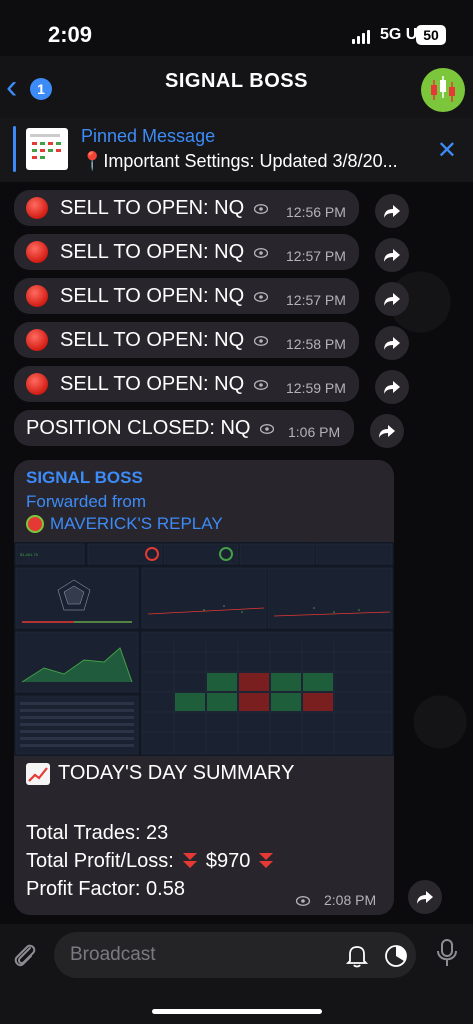 Image resolution: width=473 pixels, height=1024 pixels. I want to click on summary-heading: TODAY'S DAY SUMMARY, so click(160, 773).